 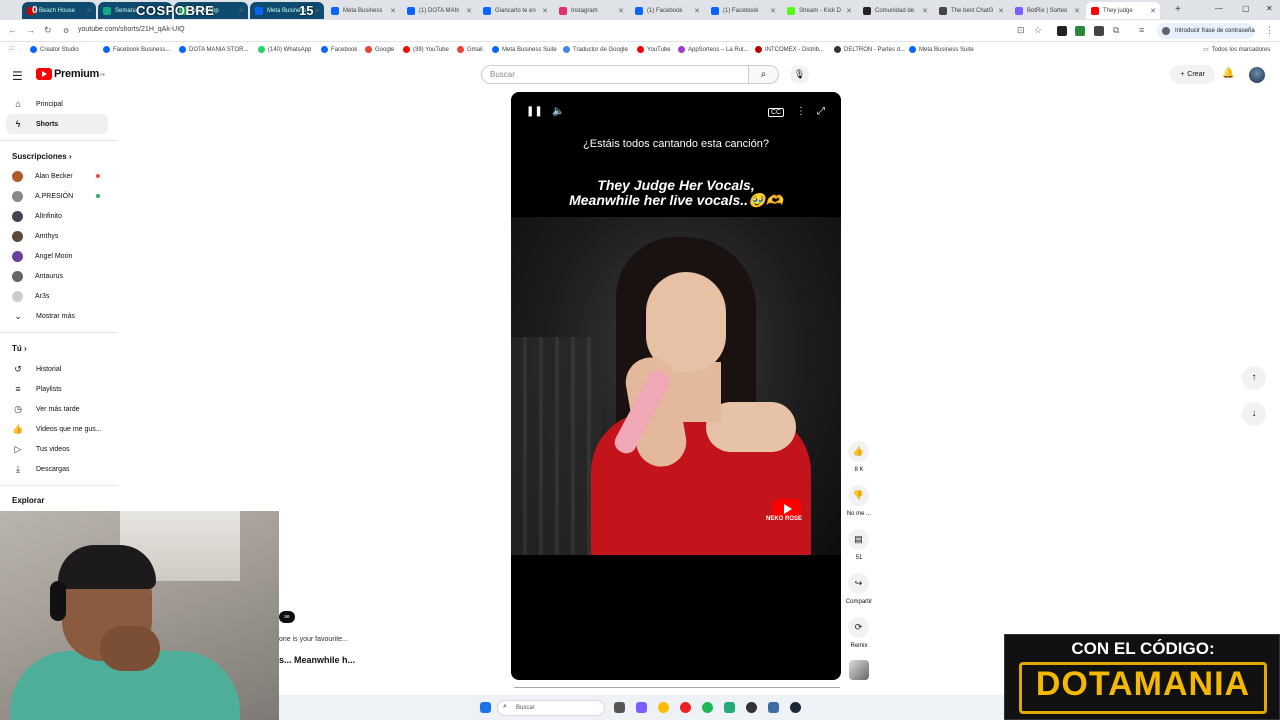 What do you see at coordinates (677, 687) in the screenshot?
I see `video-progress-bar` at bounding box center [677, 687].